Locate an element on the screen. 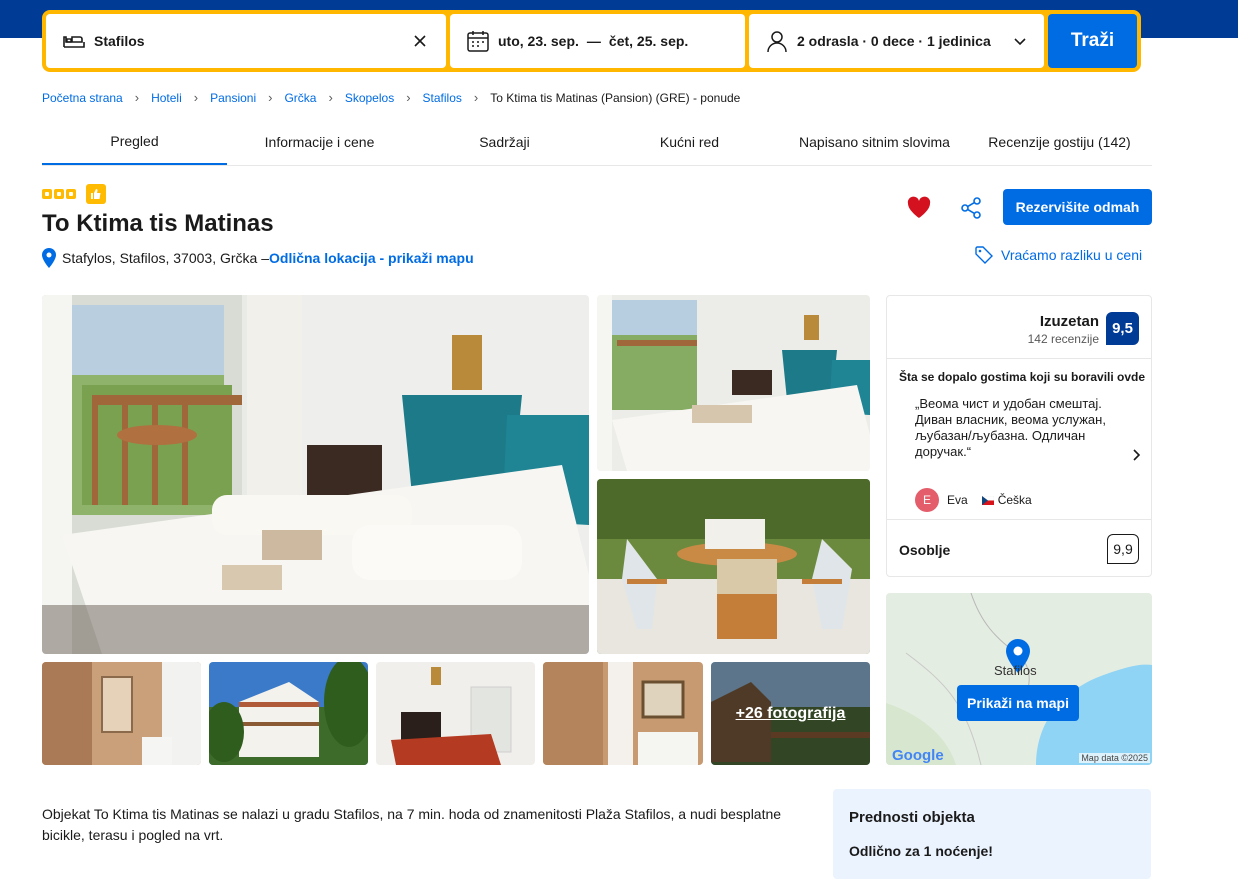  breadcrumb-home: Početna strana is located at coordinates (82, 98).